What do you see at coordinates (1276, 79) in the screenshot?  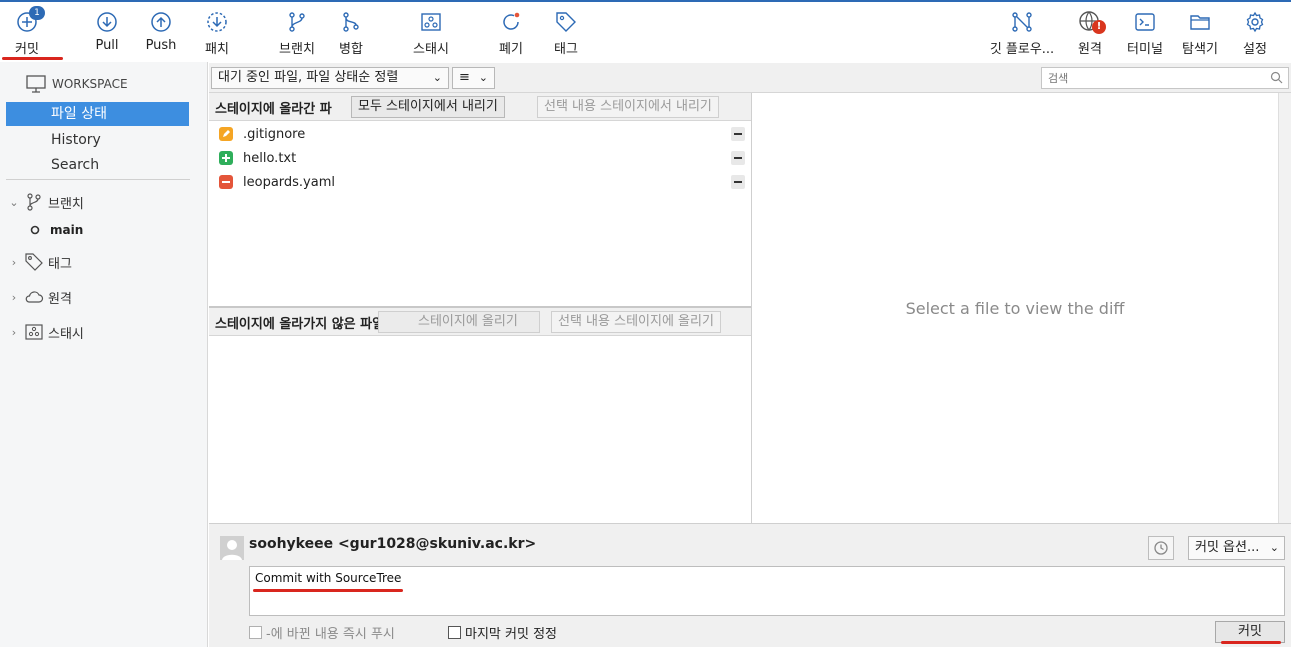 I see `search-icon` at bounding box center [1276, 79].